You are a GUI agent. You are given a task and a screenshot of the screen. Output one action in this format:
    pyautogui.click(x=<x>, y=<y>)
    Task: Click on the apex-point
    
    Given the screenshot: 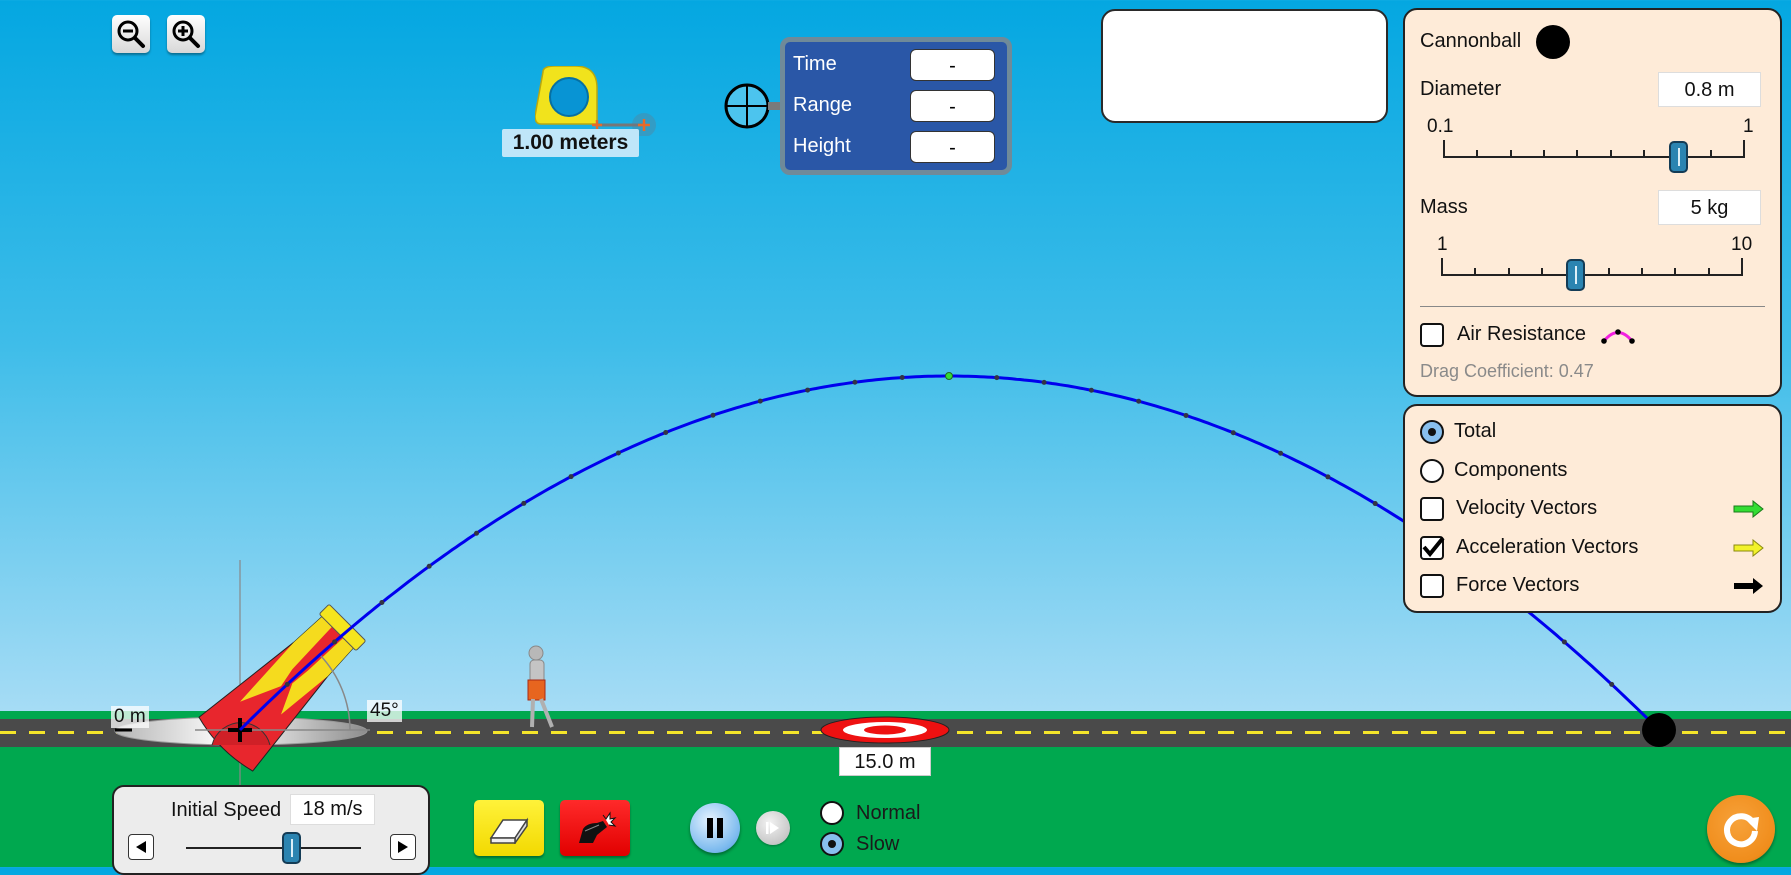 What is the action you would take?
    pyautogui.click(x=949, y=376)
    